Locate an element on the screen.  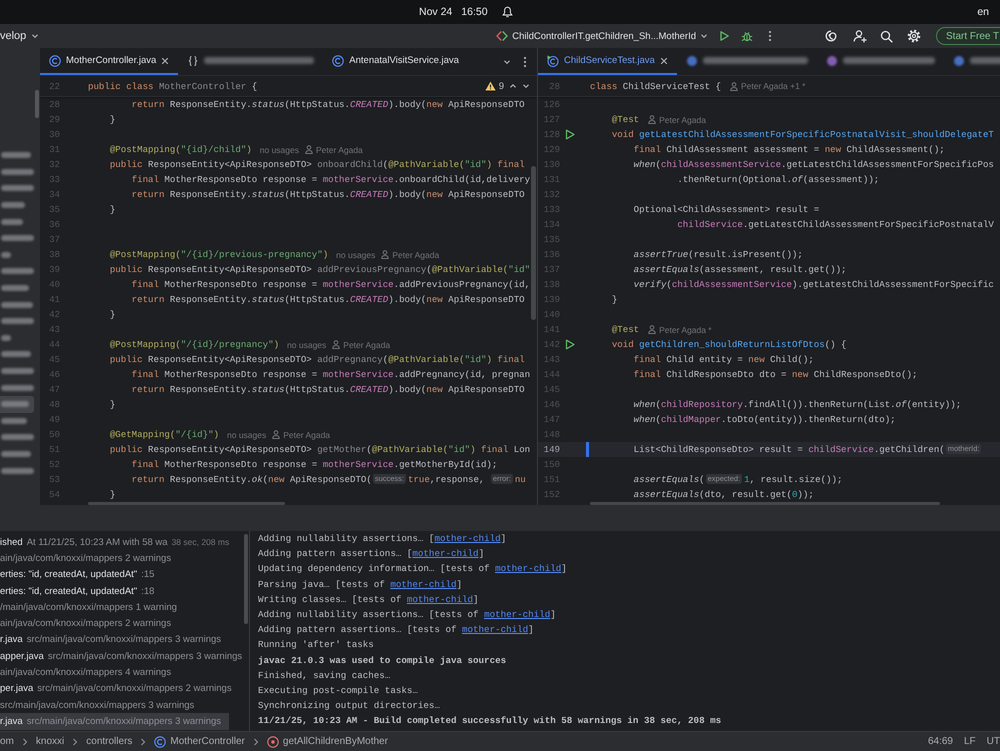
branch-button: velop is located at coordinates (20, 36).